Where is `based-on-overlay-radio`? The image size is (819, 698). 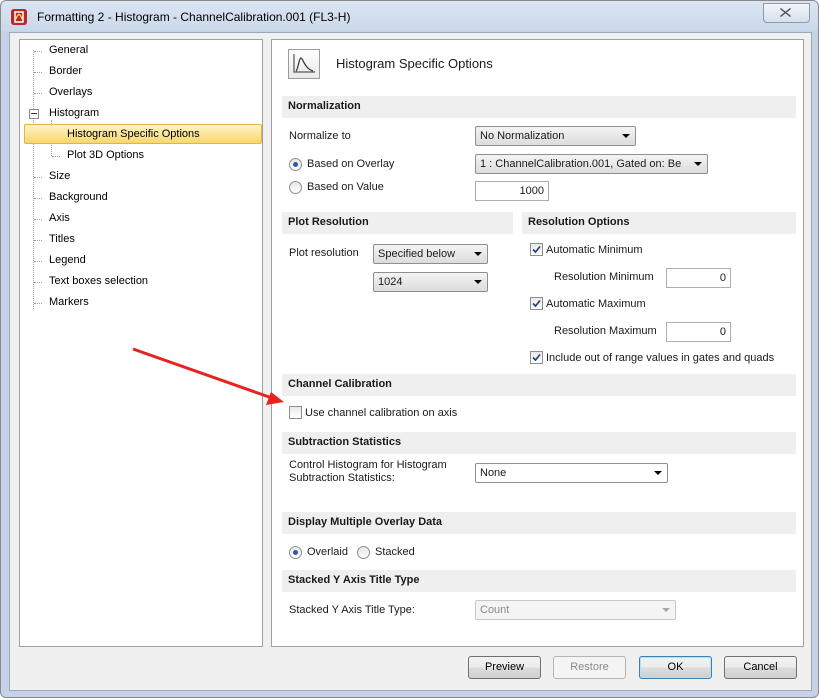
based-on-overlay-radio is located at coordinates (295, 164).